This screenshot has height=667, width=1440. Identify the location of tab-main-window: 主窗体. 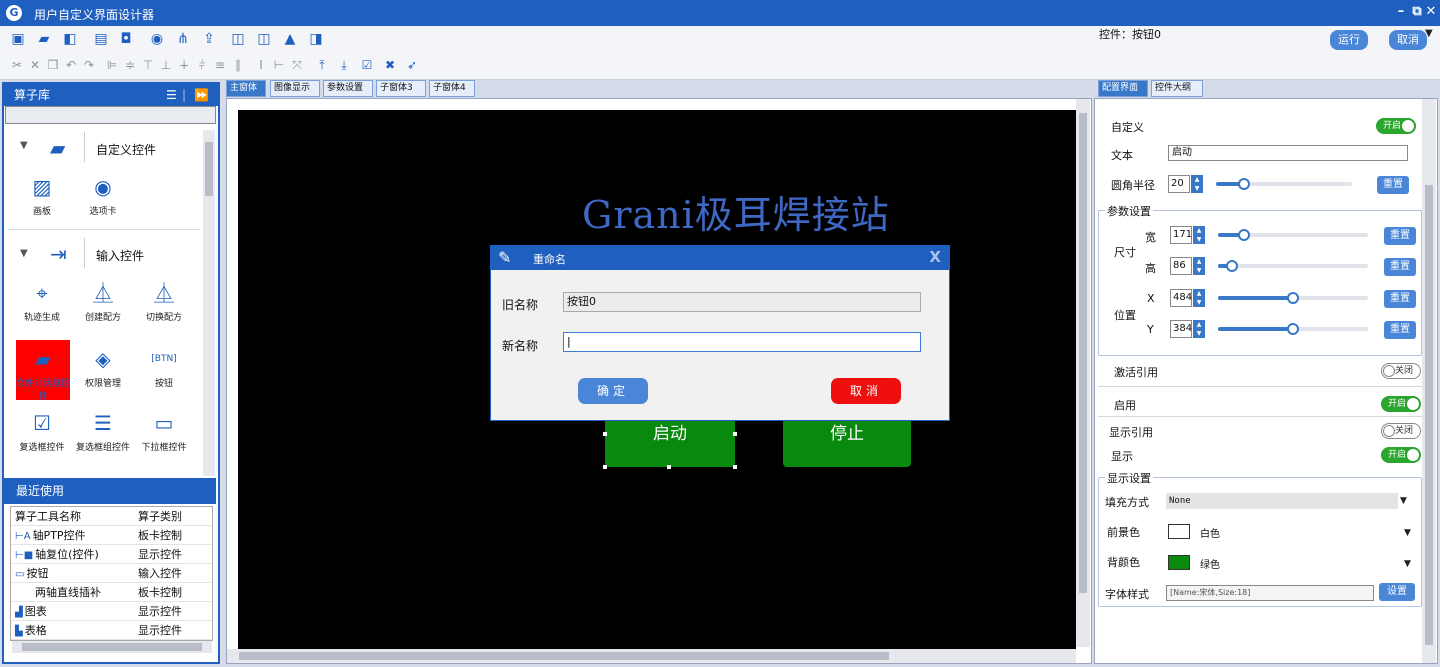
(246, 88).